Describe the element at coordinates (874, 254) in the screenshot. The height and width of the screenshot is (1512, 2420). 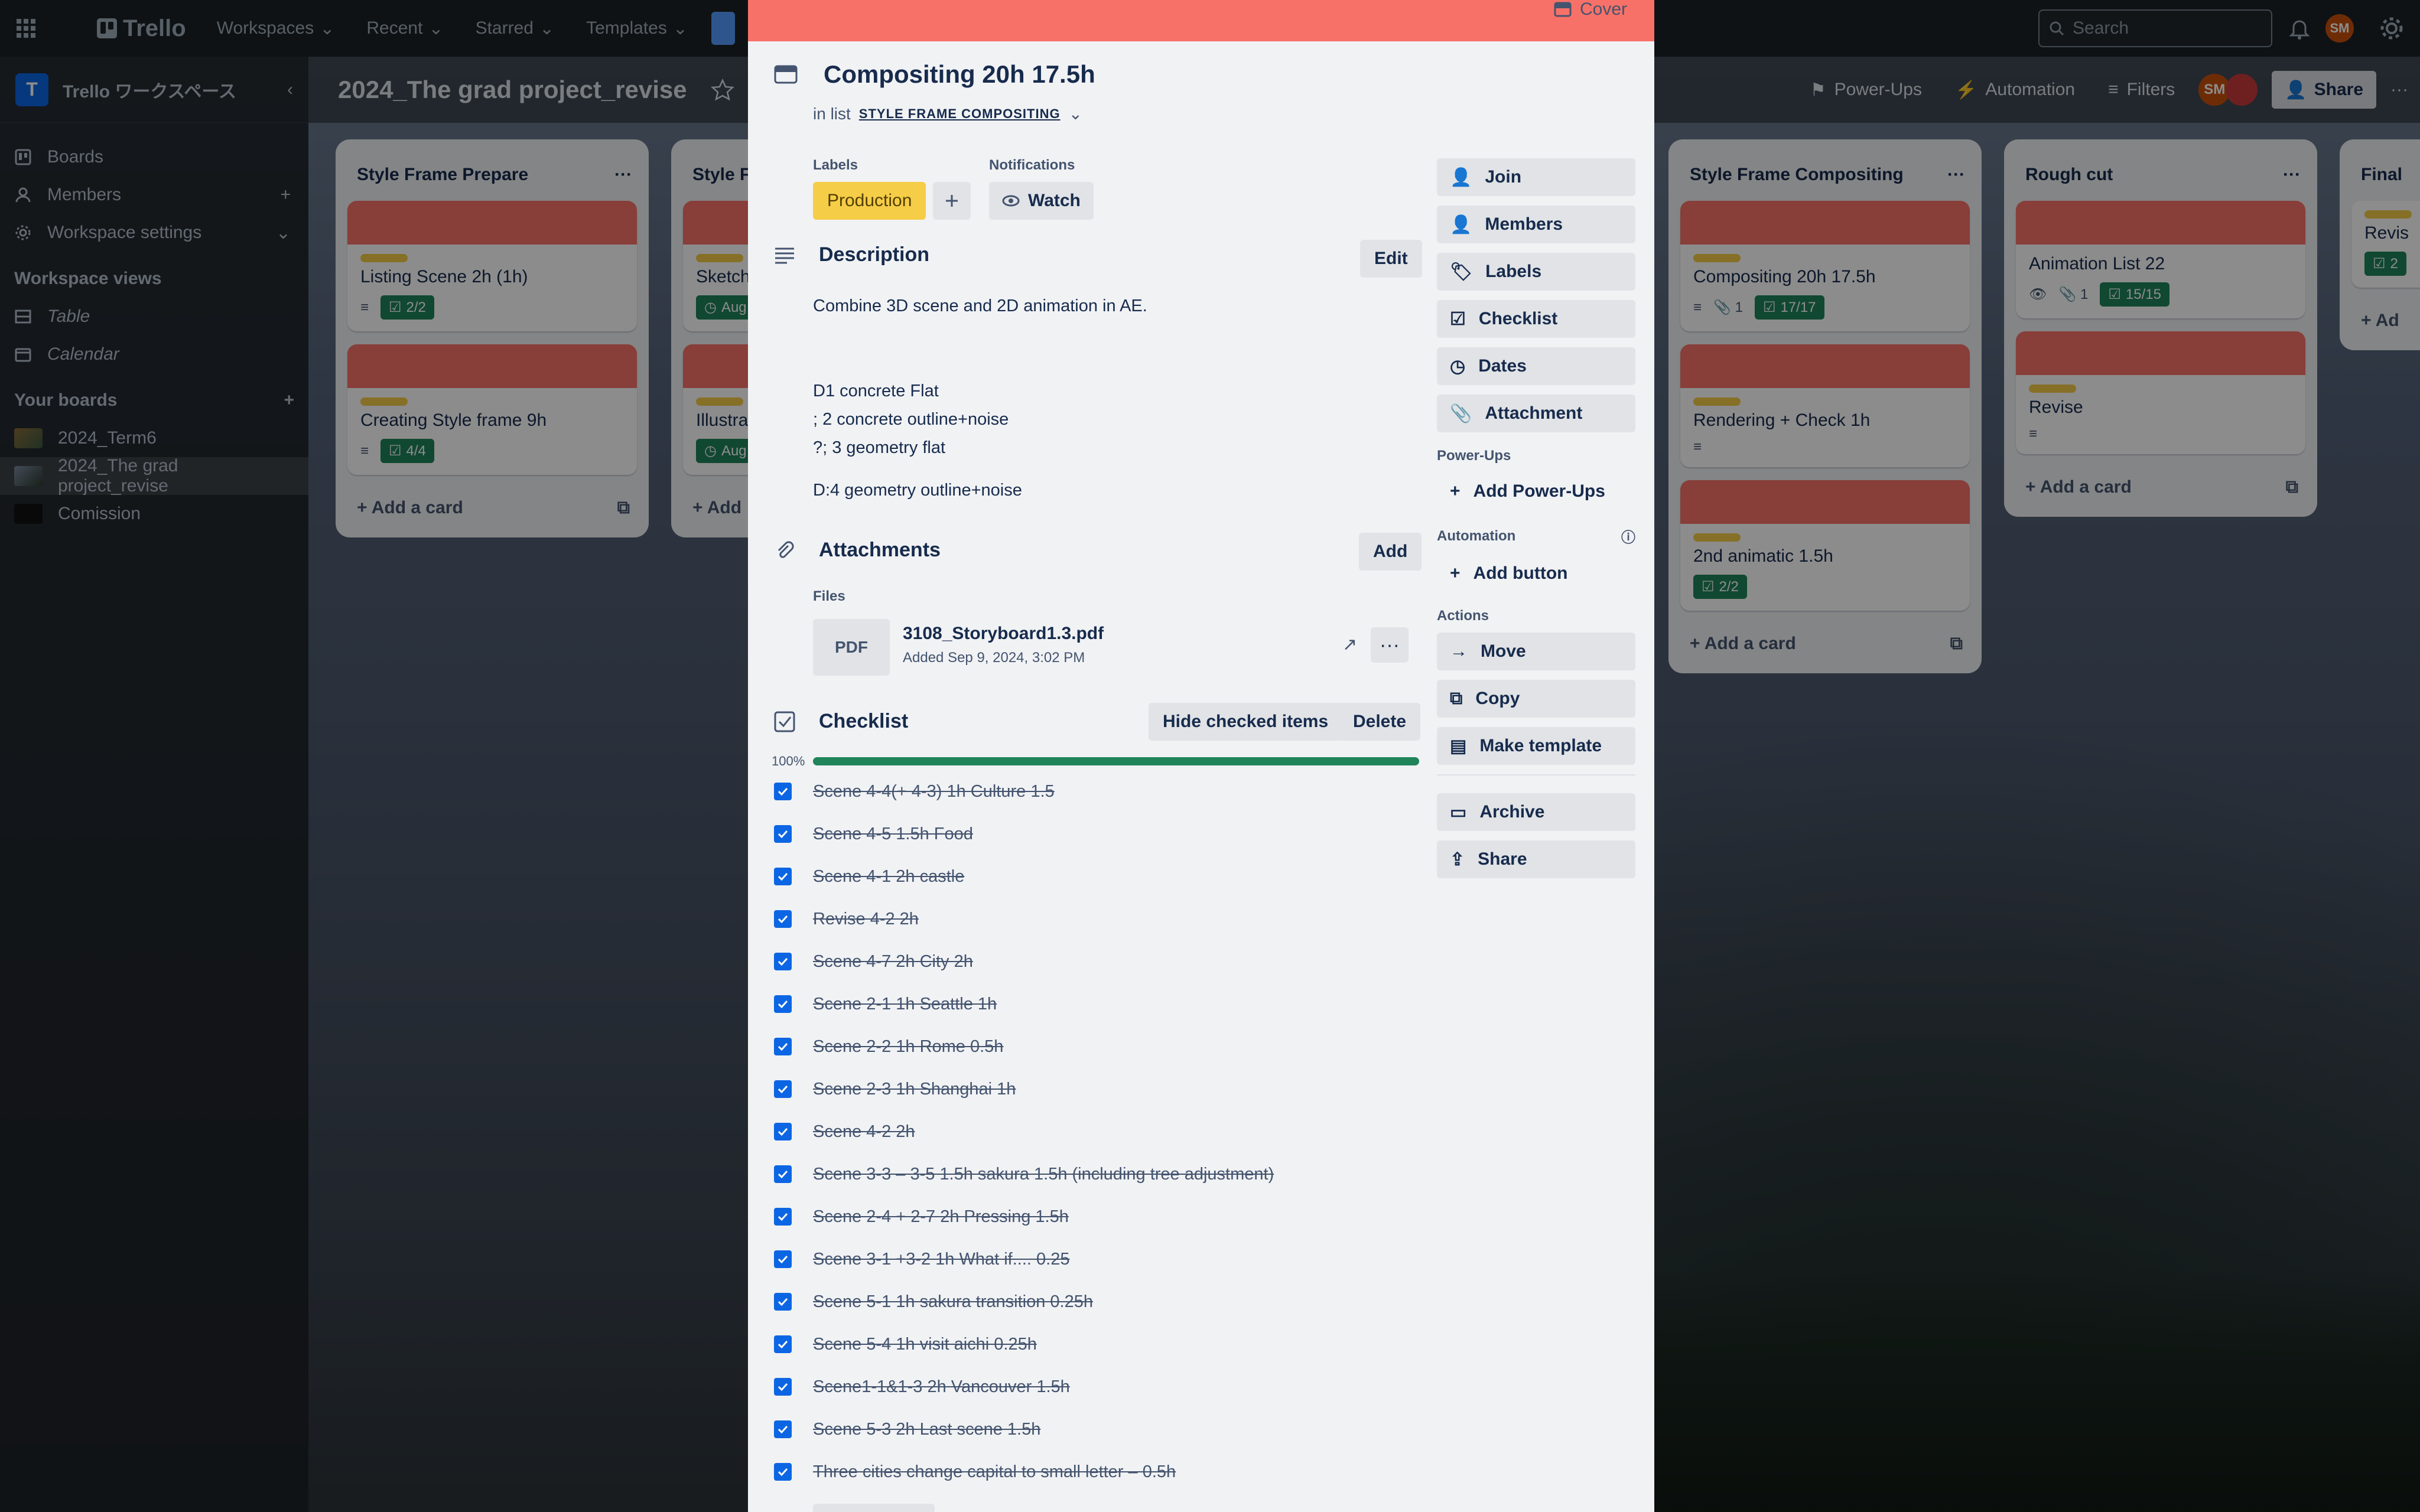
I see `section-title: Description` at that location.